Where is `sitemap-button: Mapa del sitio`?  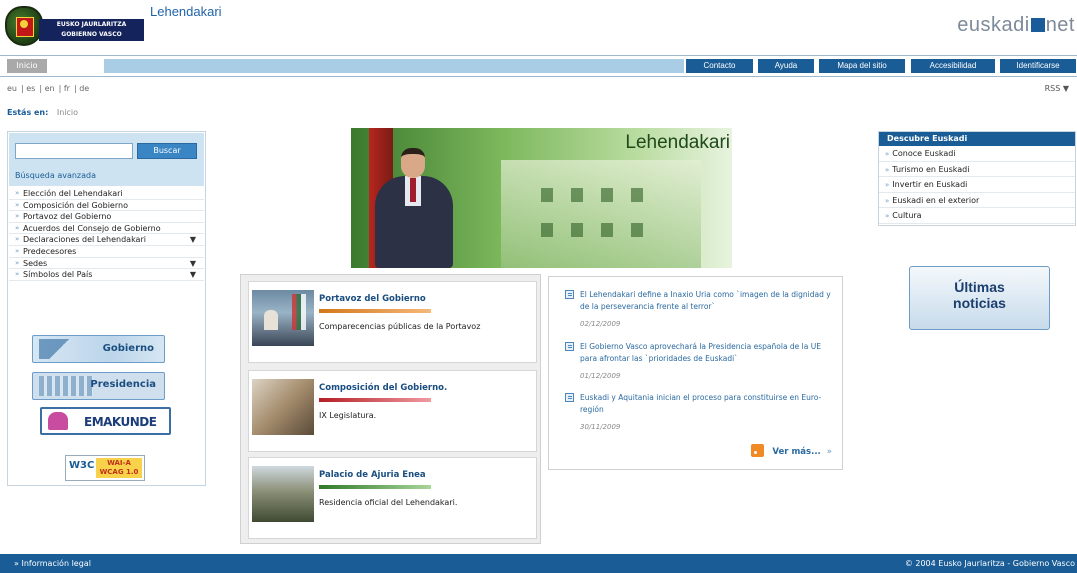 sitemap-button: Mapa del sitio is located at coordinates (862, 66).